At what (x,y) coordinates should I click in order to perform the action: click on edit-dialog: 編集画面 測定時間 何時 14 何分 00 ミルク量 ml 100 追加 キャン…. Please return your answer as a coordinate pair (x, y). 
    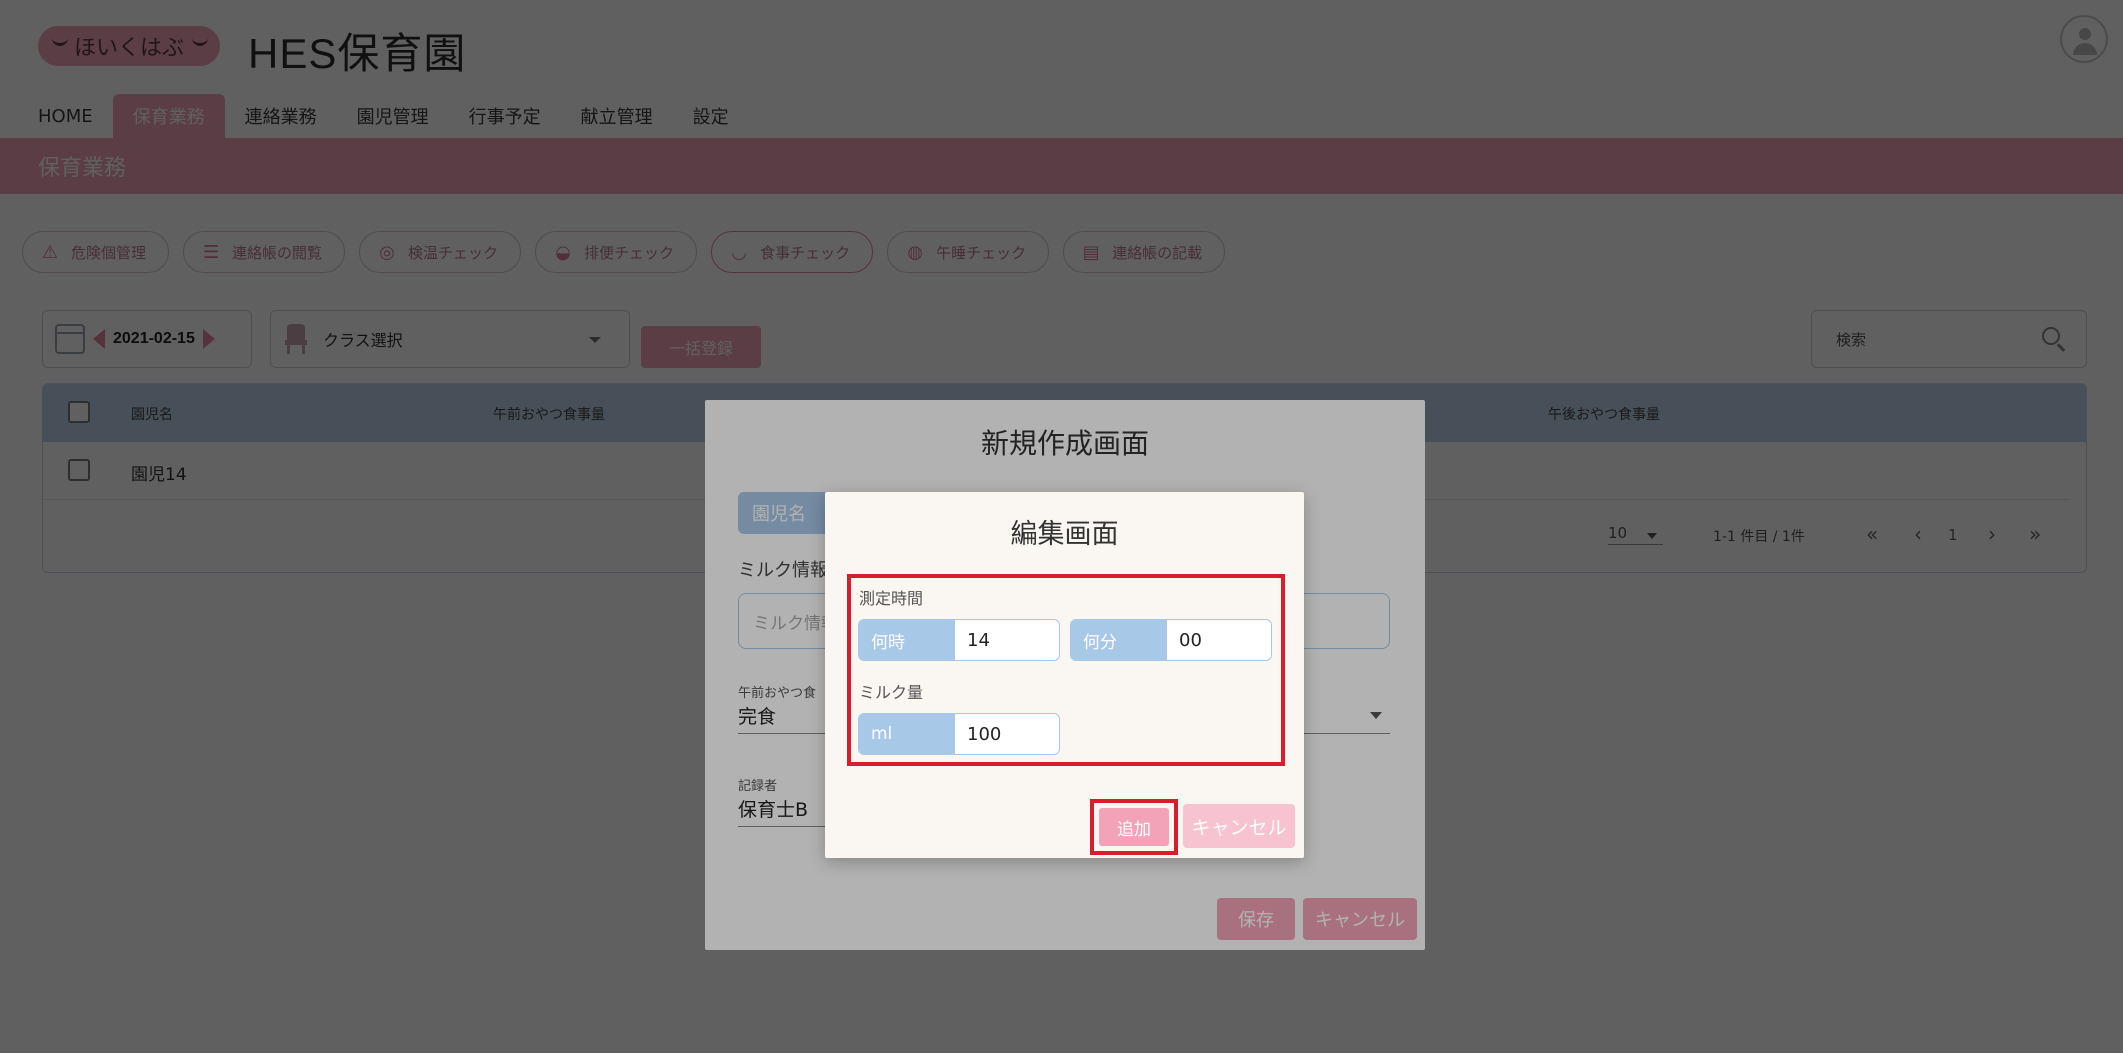
    Looking at the image, I should click on (1064, 675).